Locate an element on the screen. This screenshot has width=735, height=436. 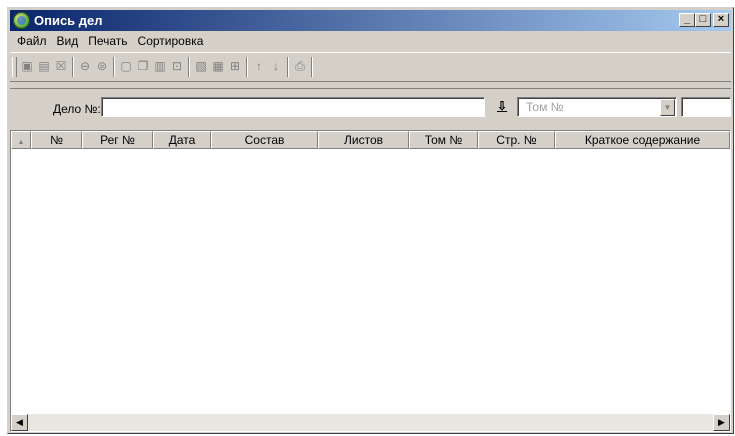
menu-bar: Файл Вид Печать Сортировка is located at coordinates (110, 42).